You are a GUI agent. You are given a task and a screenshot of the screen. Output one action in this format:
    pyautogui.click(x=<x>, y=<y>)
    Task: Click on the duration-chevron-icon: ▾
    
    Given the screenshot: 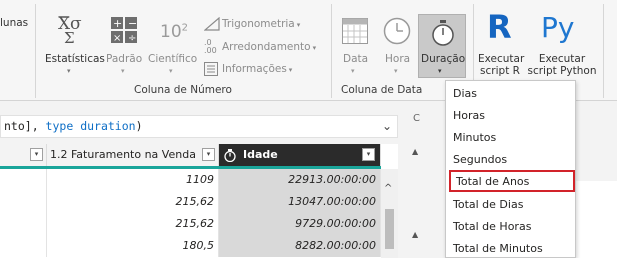 What is the action you would take?
    pyautogui.click(x=440, y=71)
    